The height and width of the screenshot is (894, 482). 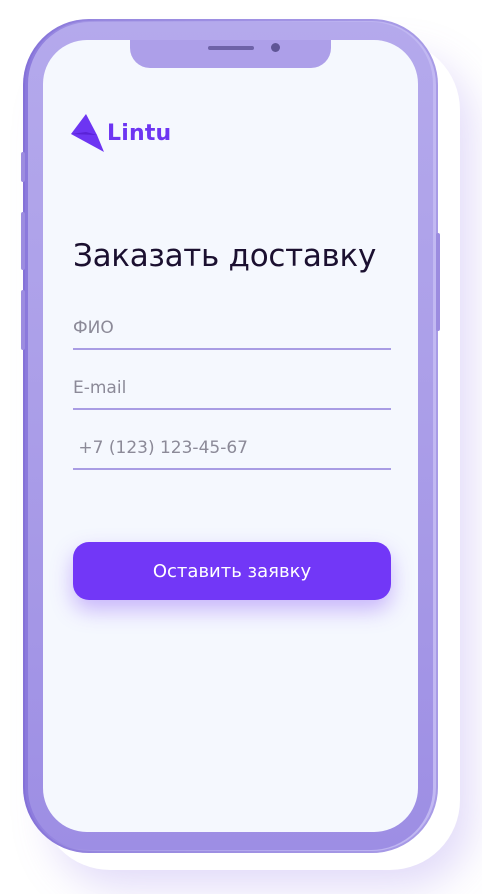 I want to click on phone-volume-up-button, so click(x=23, y=241).